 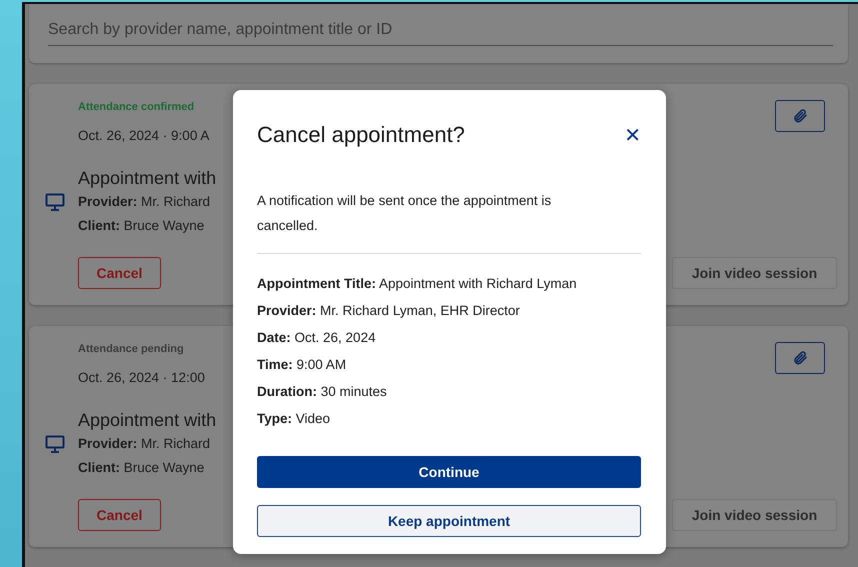 What do you see at coordinates (302, 365) in the screenshot?
I see `detail-text: Time: 9:00 AM` at bounding box center [302, 365].